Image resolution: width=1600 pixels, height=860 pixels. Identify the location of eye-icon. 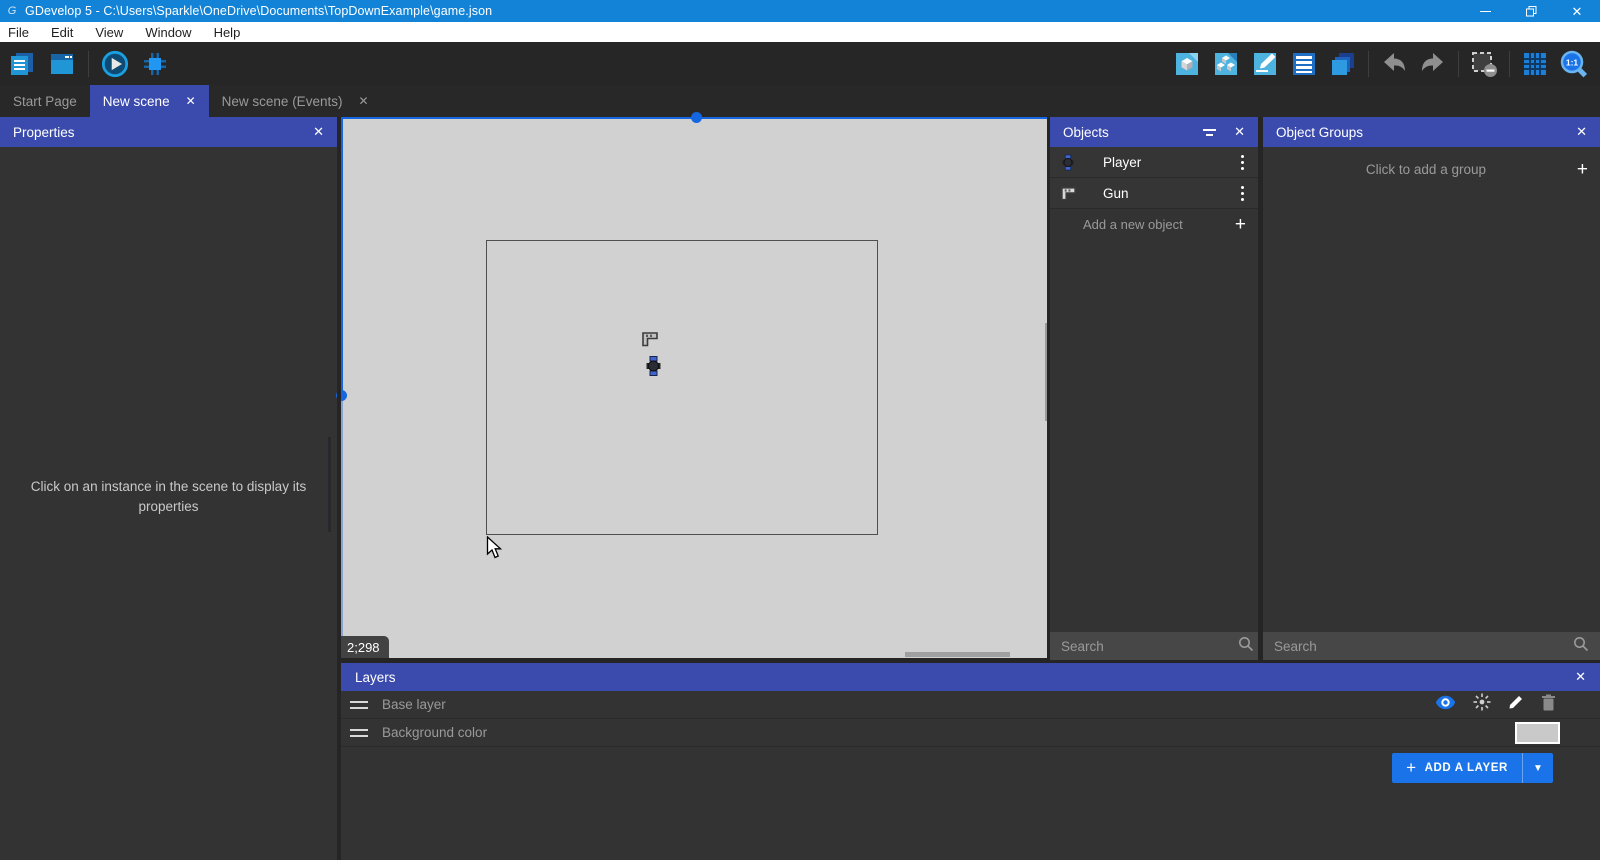
(1445, 705).